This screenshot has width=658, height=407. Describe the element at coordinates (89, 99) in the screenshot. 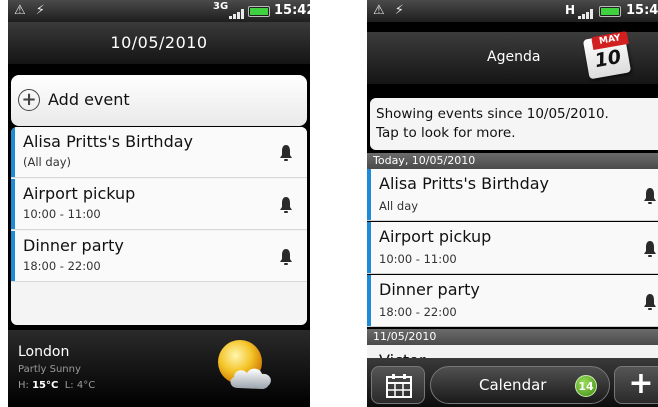

I see `add-event-label: Add event` at that location.